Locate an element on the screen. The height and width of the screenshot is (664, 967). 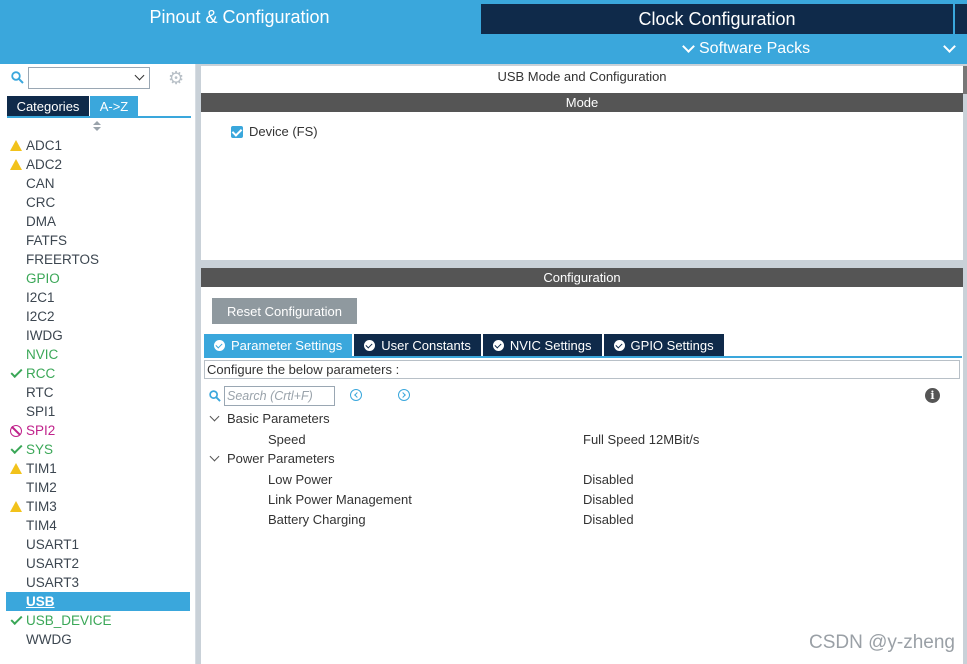
prohibited-icon is located at coordinates (16, 430).